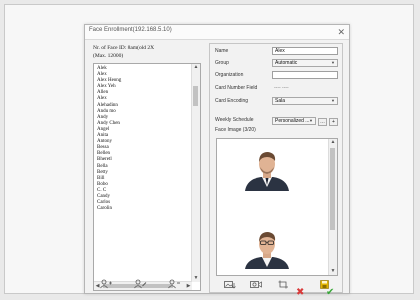  I want to click on name-input: Alex, so click(305, 51).